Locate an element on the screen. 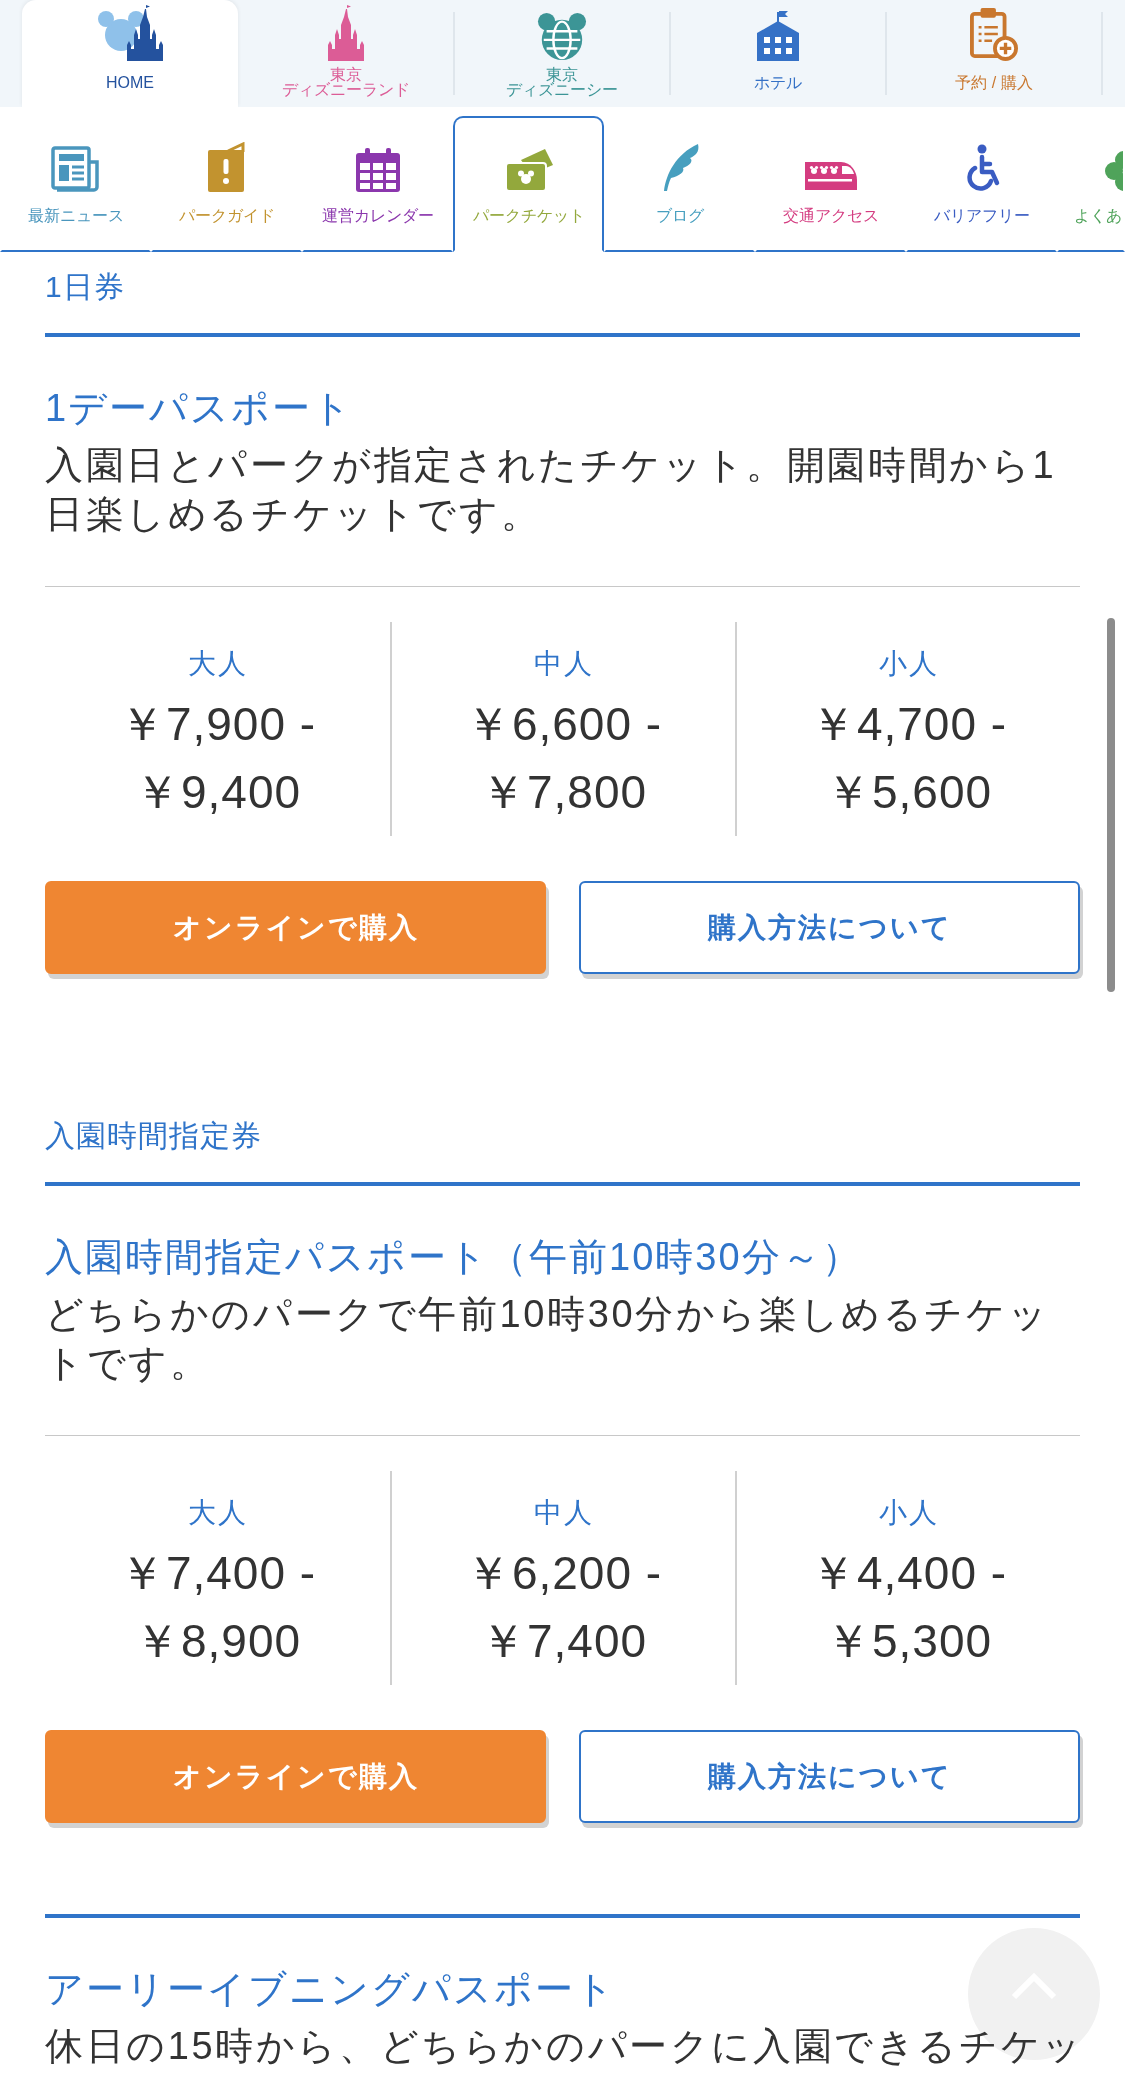  ticket-description: 入園日とパークが指定されたチケット。開園時間から1日楽しめるチケットです。 is located at coordinates (551, 490).